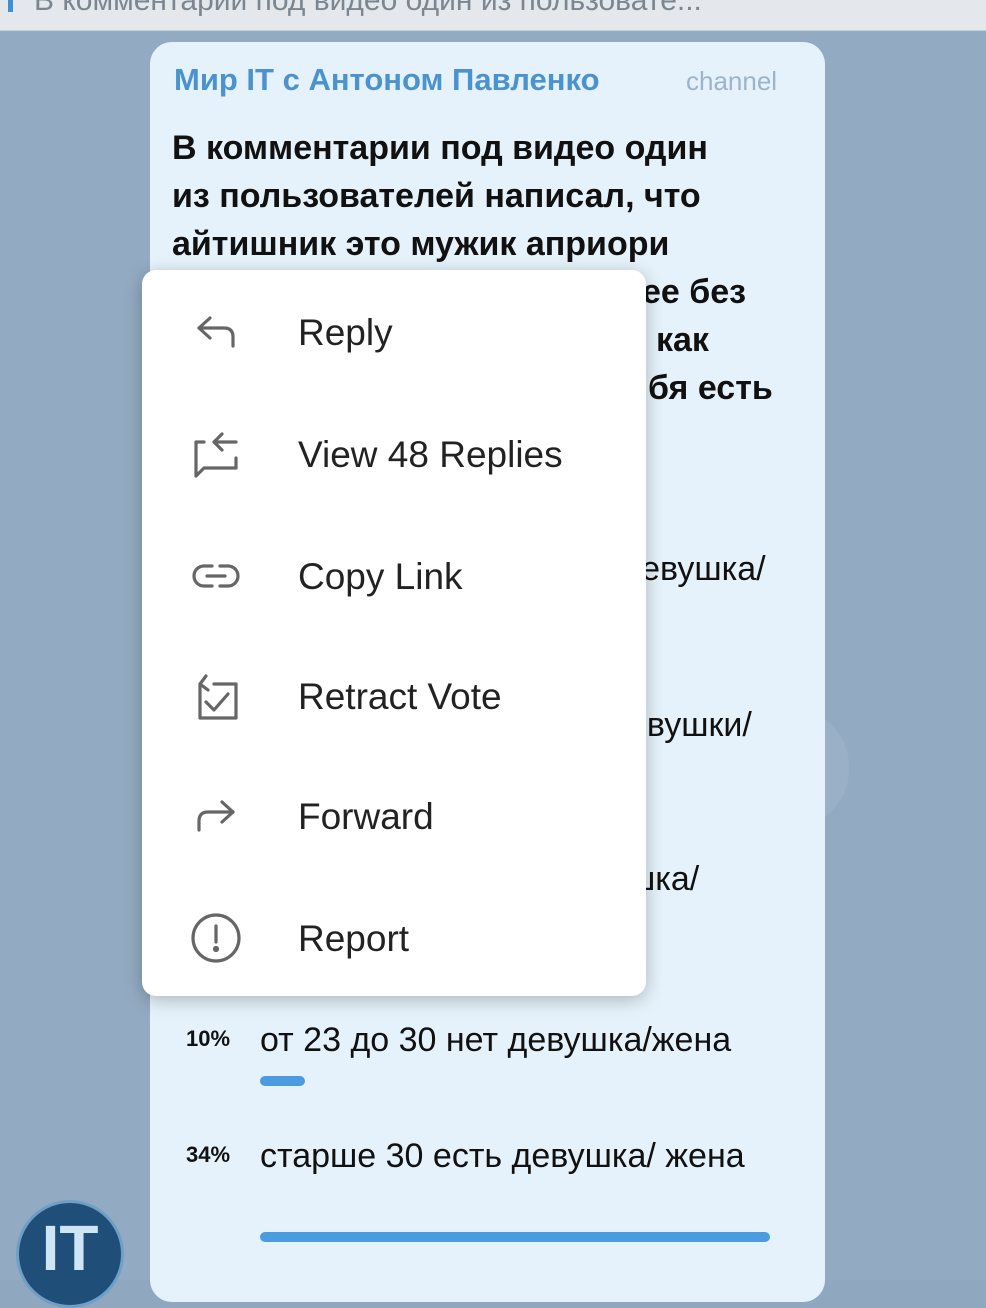 Image resolution: width=986 pixels, height=1308 pixels. I want to click on menu-item-copy-link: Copy Link, so click(394, 576).